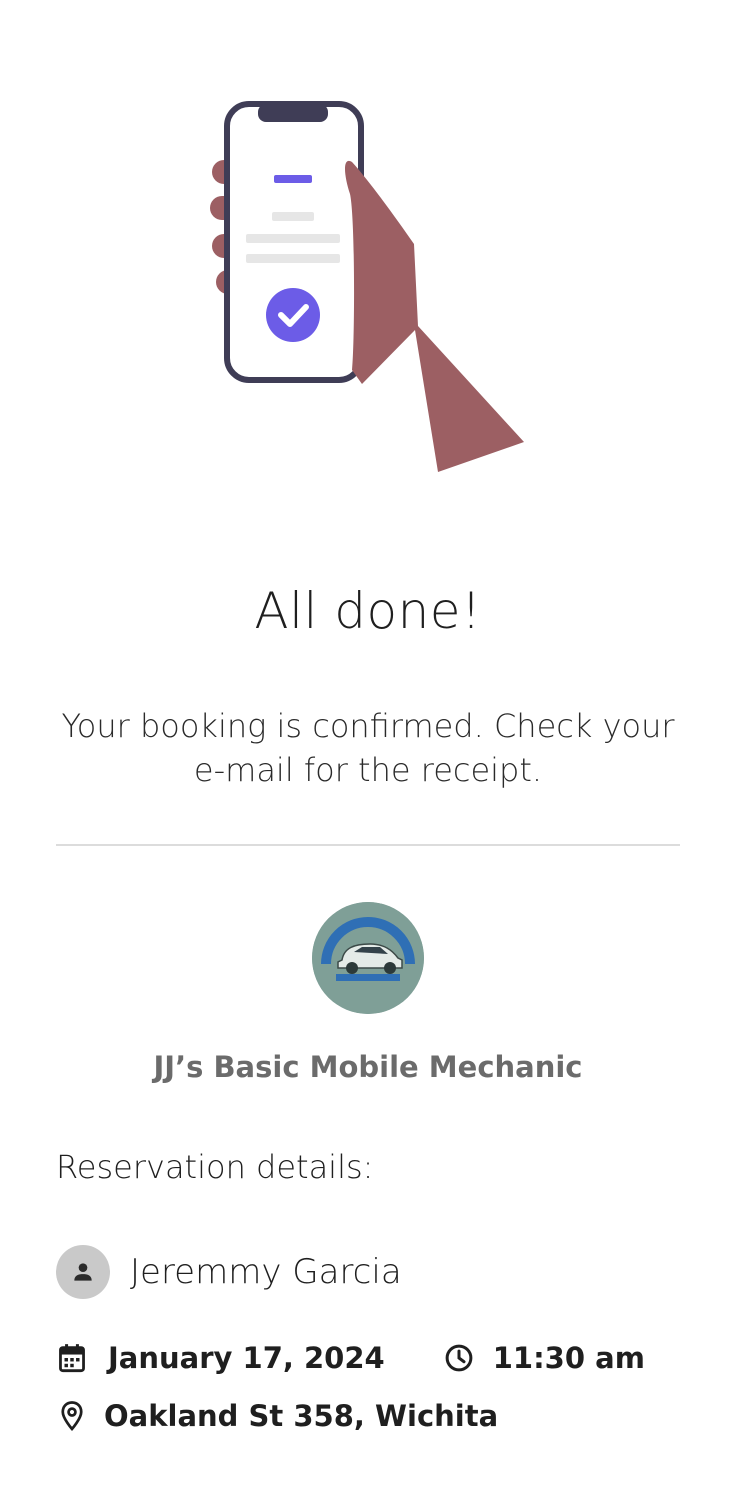 The height and width of the screenshot is (1490, 736). I want to click on confirmation-title: All done!, so click(368, 611).